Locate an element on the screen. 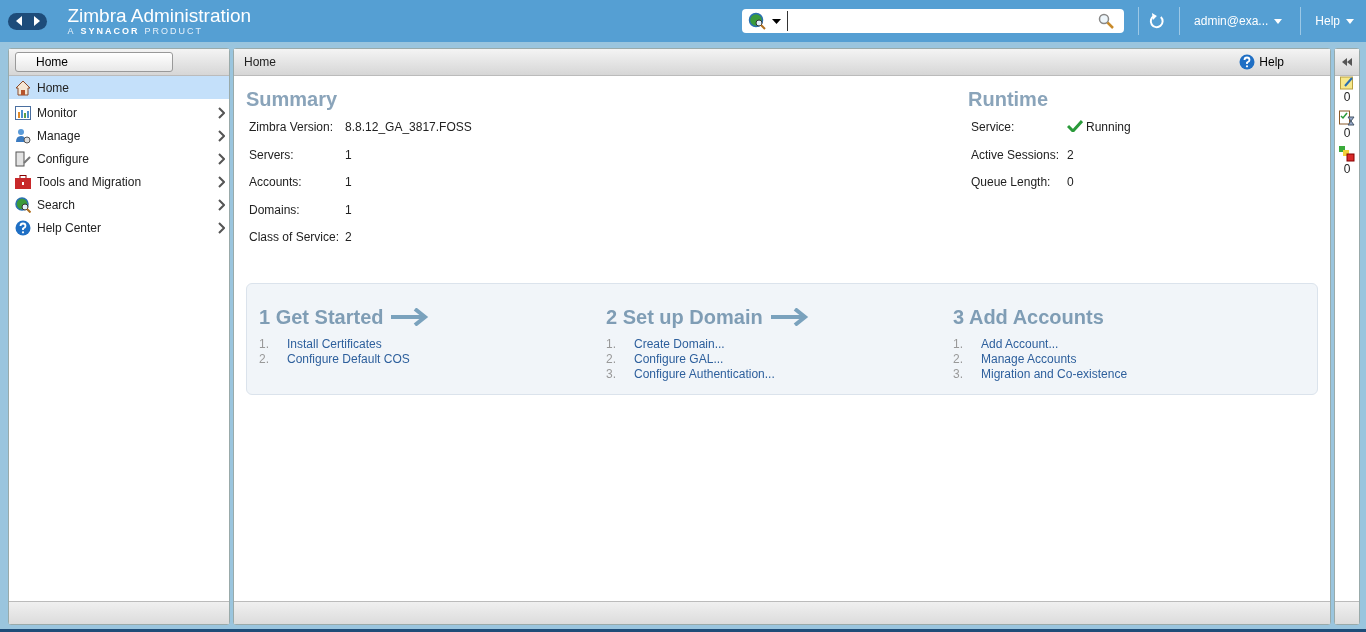 This screenshot has height=632, width=1366. breadcrumb-dropdown: Home is located at coordinates (94, 62).